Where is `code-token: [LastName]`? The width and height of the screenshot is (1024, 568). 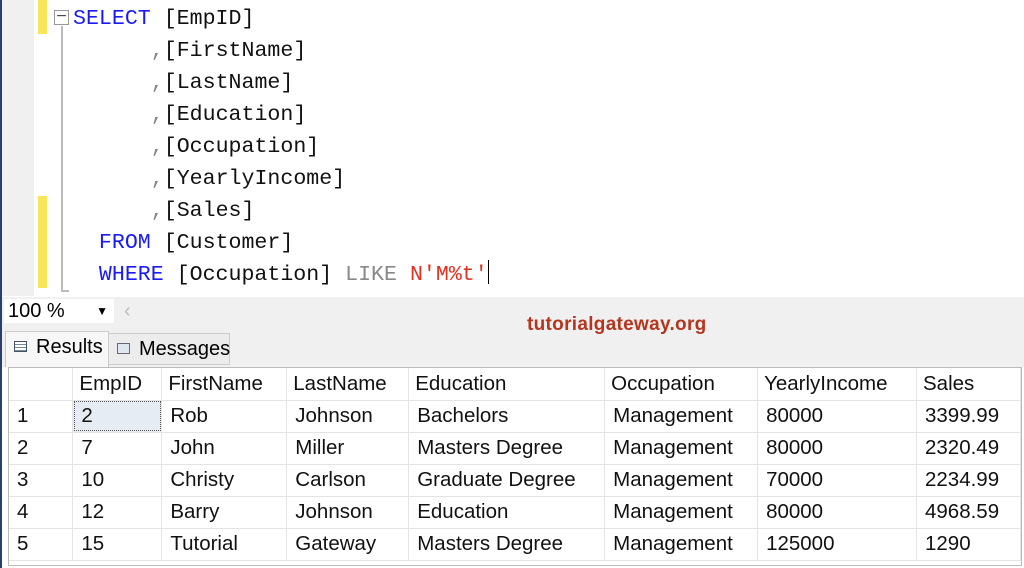 code-token: [LastName] is located at coordinates (228, 83).